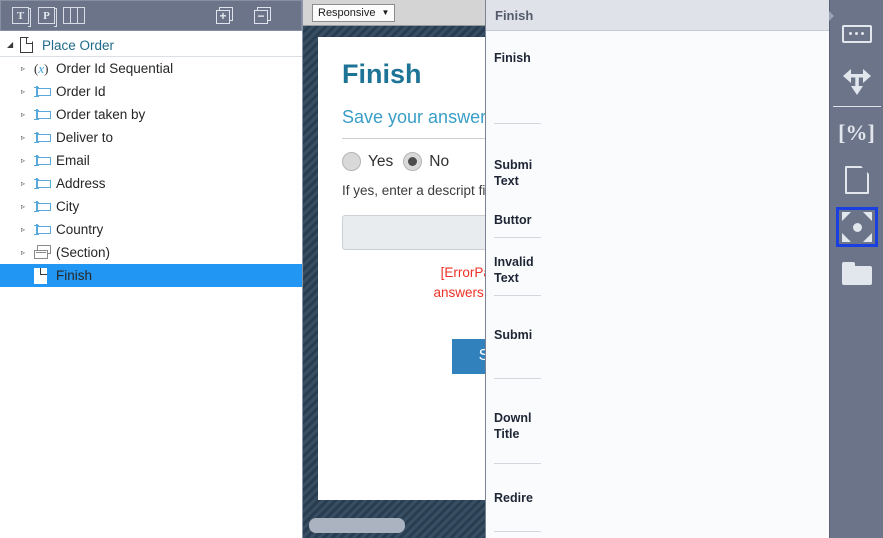 The width and height of the screenshot is (883, 538). Describe the element at coordinates (78, 45) in the screenshot. I see `tree-item-label: Place Order` at that location.